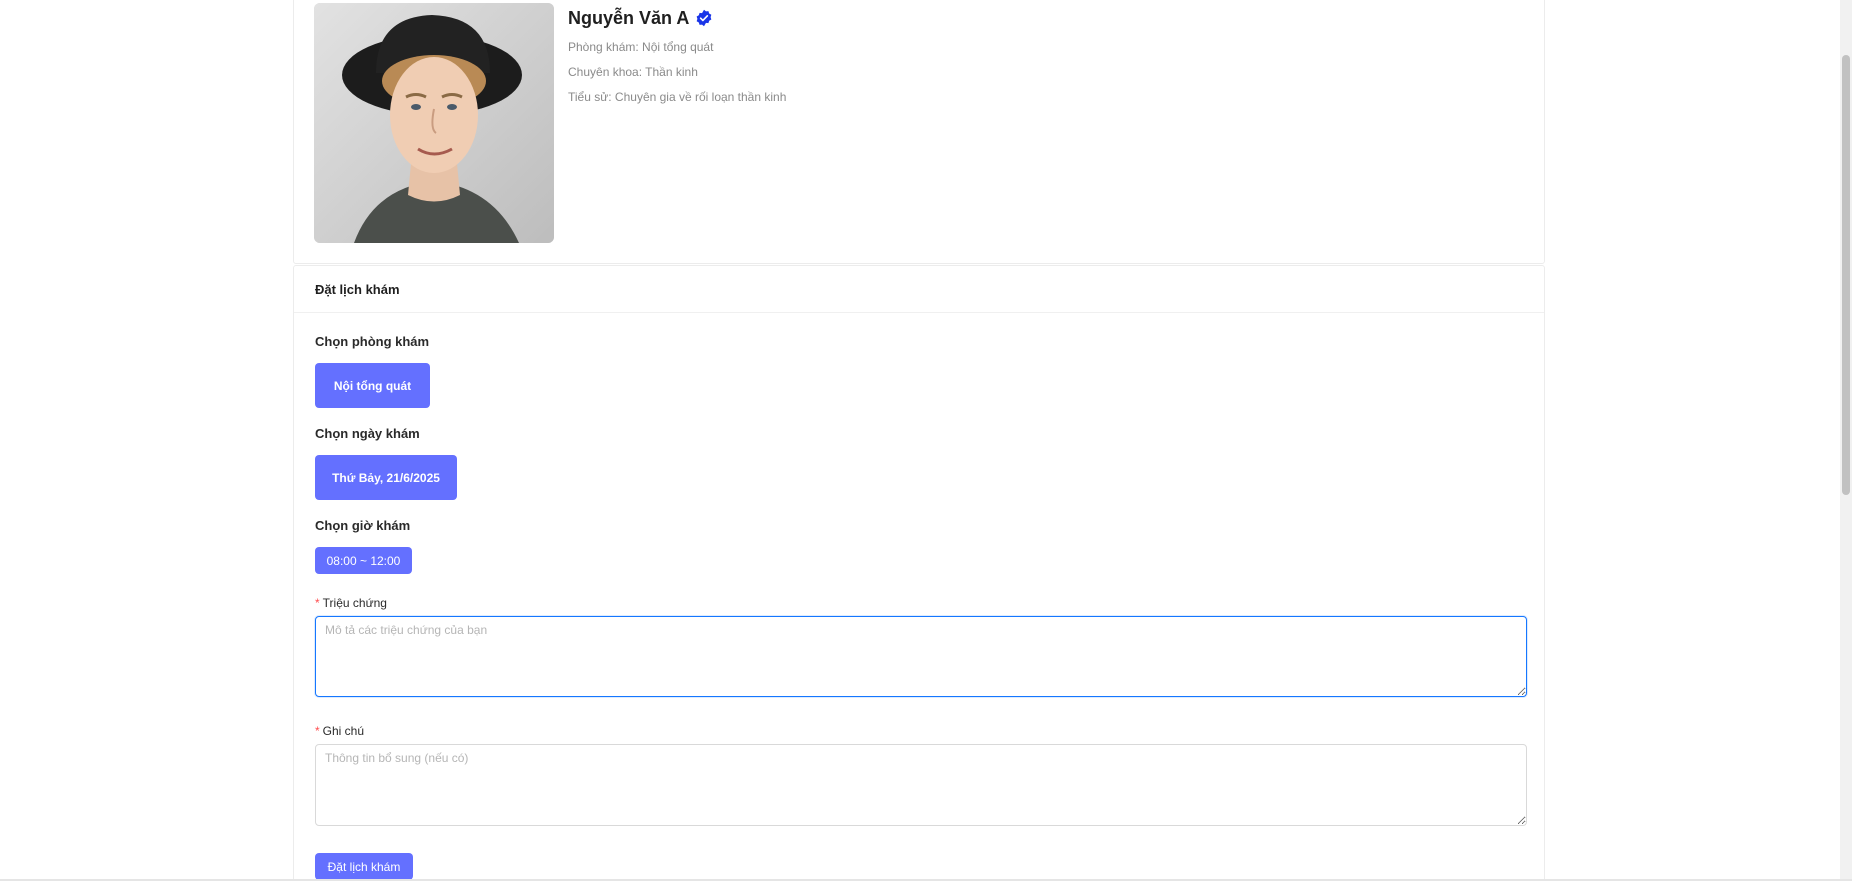  Describe the element at coordinates (363, 525) in the screenshot. I see `time-section-label: Chọn giờ khám` at that location.